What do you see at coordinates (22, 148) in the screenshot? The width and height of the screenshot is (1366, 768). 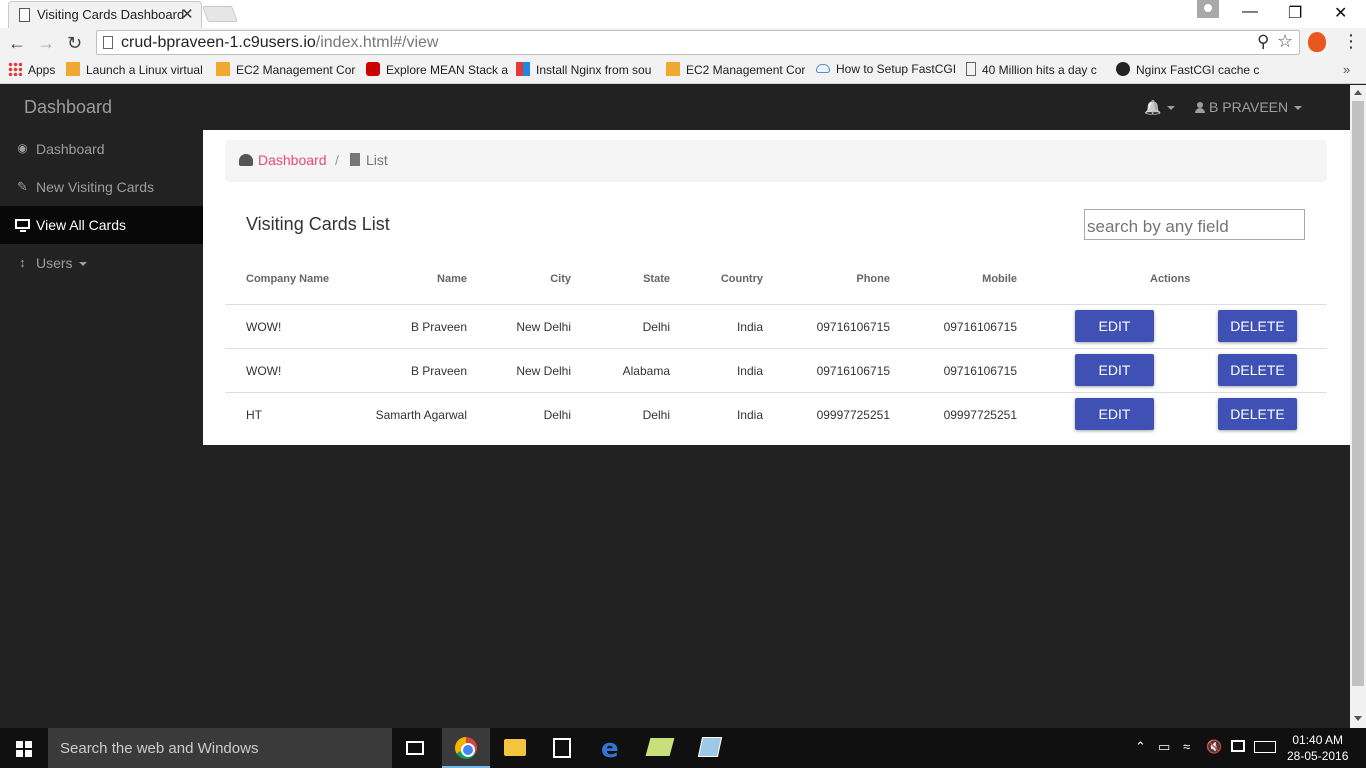 I see `dashboard-icon: ◉` at bounding box center [22, 148].